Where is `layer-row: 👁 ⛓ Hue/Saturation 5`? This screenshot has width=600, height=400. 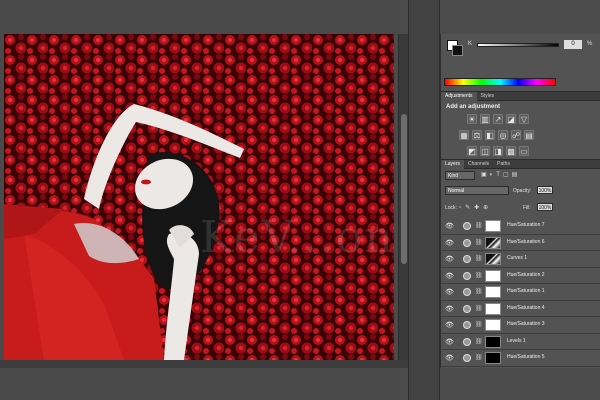
layer-row: 👁 ⛓ Hue/Saturation 5 is located at coordinates (520, 358).